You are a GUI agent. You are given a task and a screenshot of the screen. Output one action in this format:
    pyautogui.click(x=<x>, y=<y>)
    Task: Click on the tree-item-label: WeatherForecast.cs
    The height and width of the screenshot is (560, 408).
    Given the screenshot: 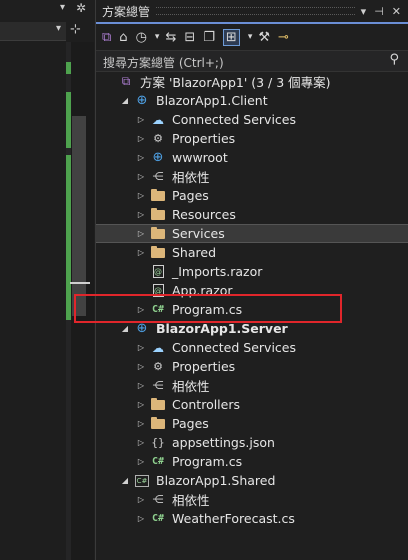 What is the action you would take?
    pyautogui.click(x=233, y=518)
    